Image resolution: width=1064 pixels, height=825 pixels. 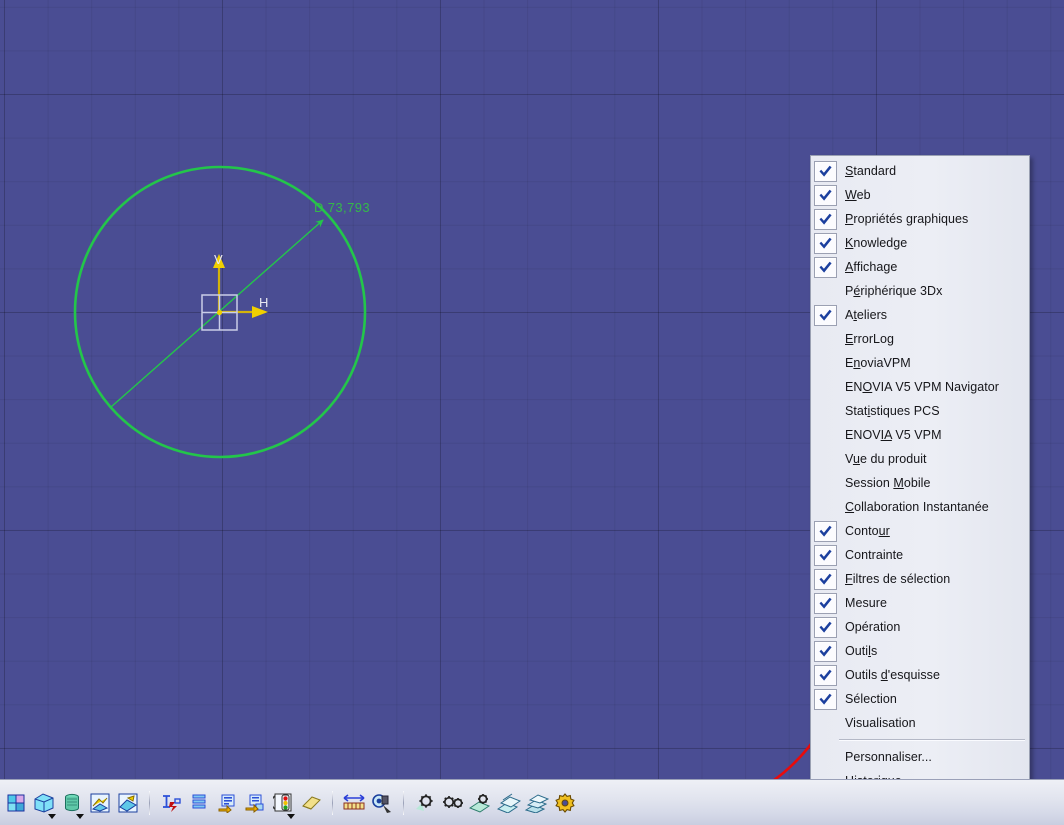 I want to click on context-menu-item: Visualisation, so click(x=920, y=723).